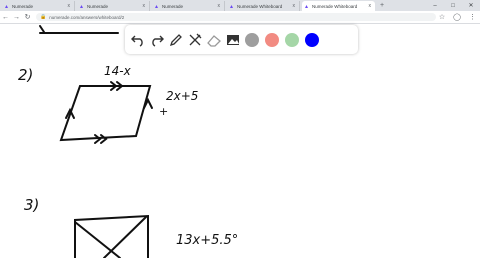  I want to click on account-icon: ◯, so click(457, 17).